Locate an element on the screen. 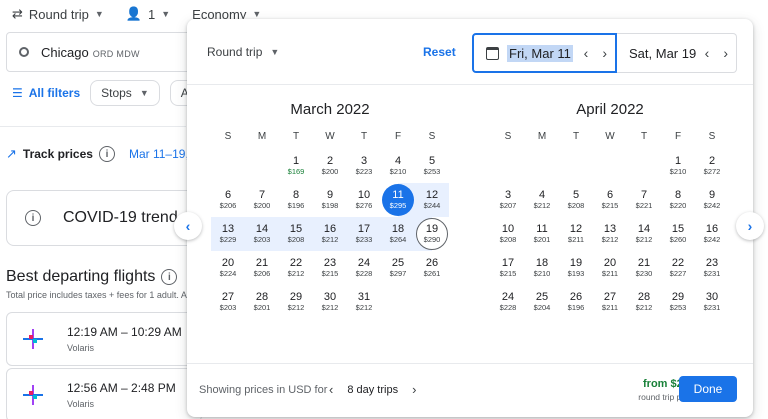  departure-date-field: Fri, Mar 11 ‹ › is located at coordinates (544, 53).